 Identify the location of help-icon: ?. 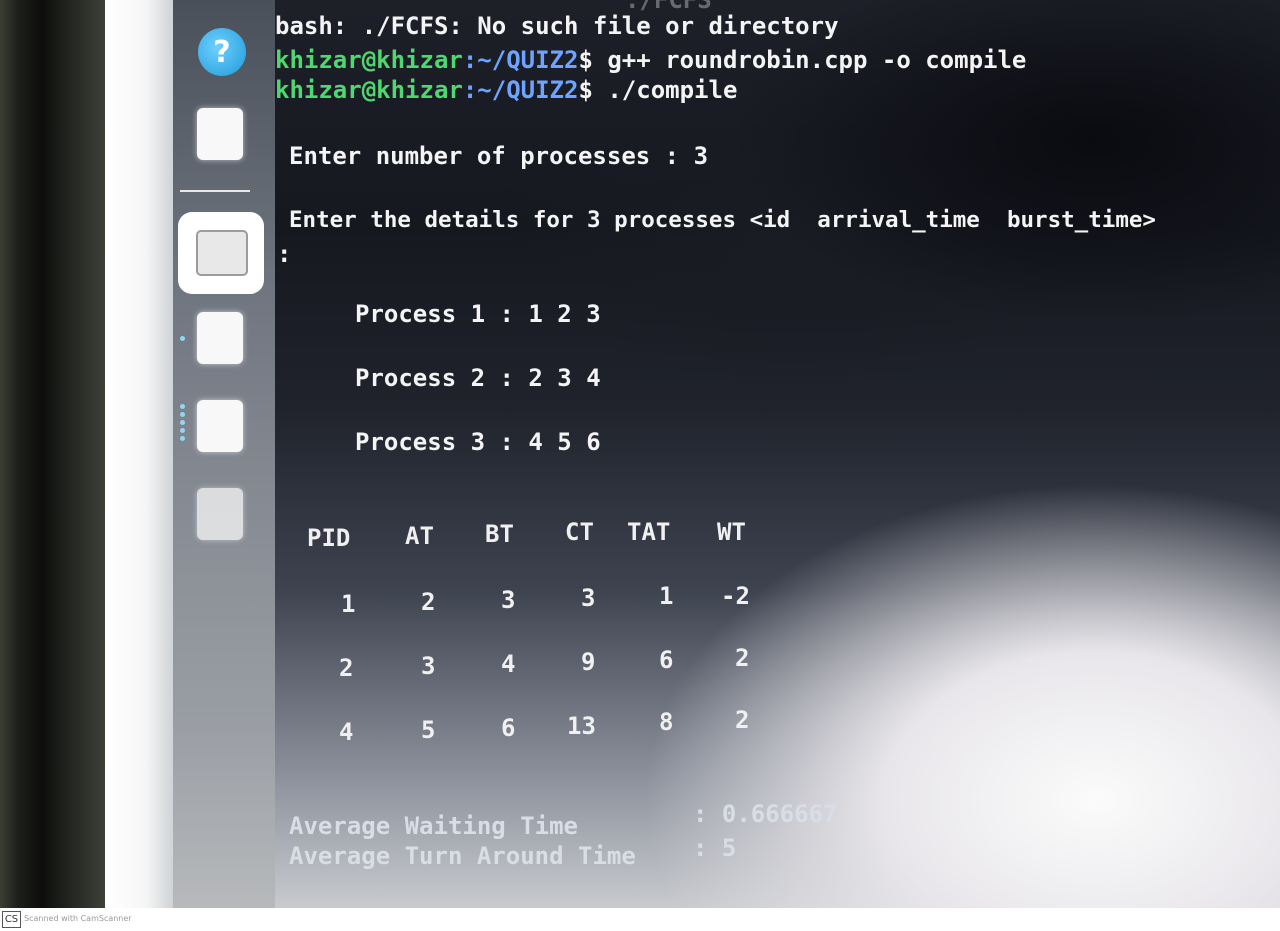
(222, 52).